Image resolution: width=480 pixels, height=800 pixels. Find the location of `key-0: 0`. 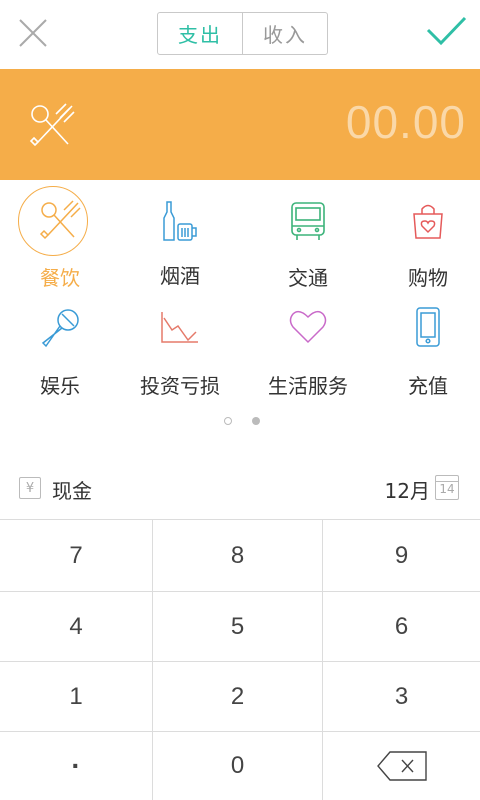

key-0: 0 is located at coordinates (238, 766).